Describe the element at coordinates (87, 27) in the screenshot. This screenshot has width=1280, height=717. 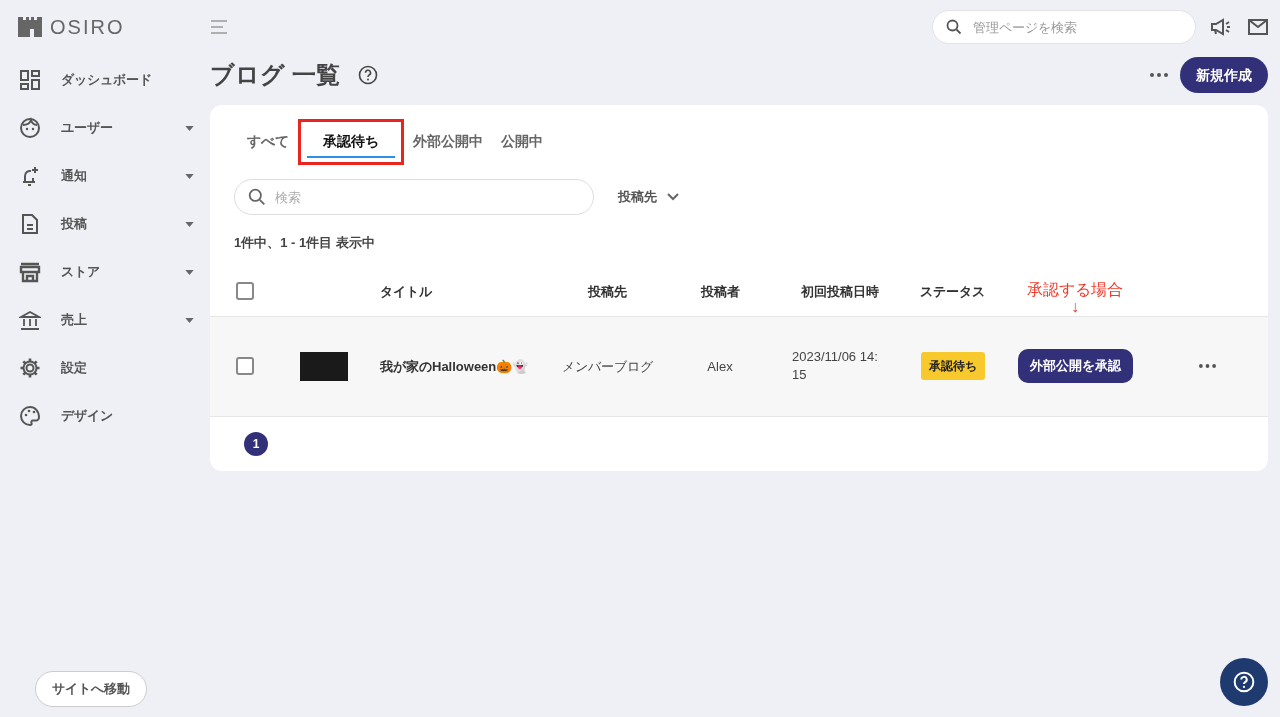
I see `logo-text: OSIRO` at that location.